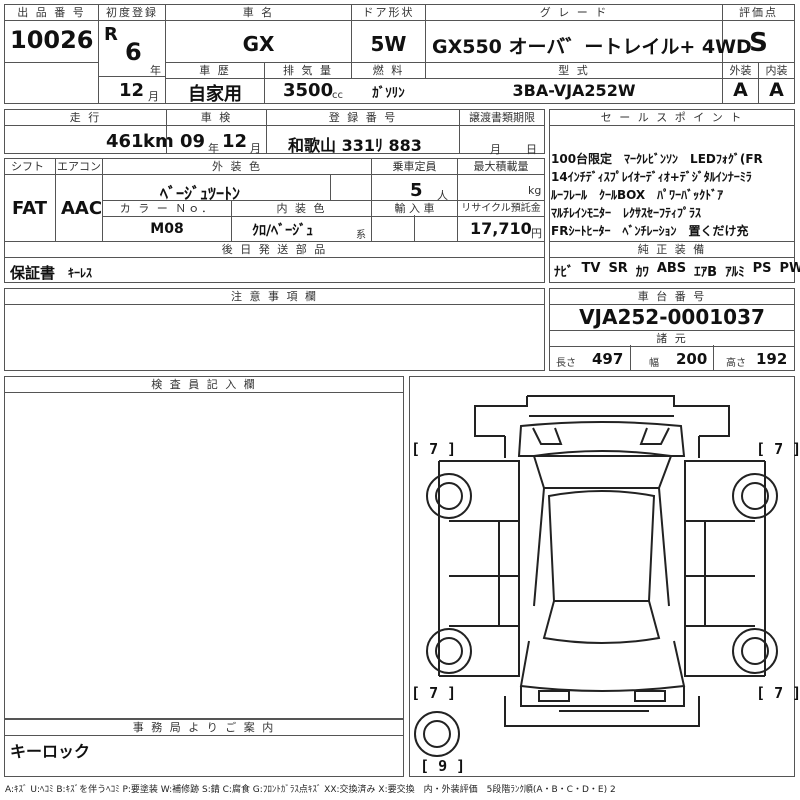  Describe the element at coordinates (608, 359) in the screenshot. I see `length-value: 497` at that location.